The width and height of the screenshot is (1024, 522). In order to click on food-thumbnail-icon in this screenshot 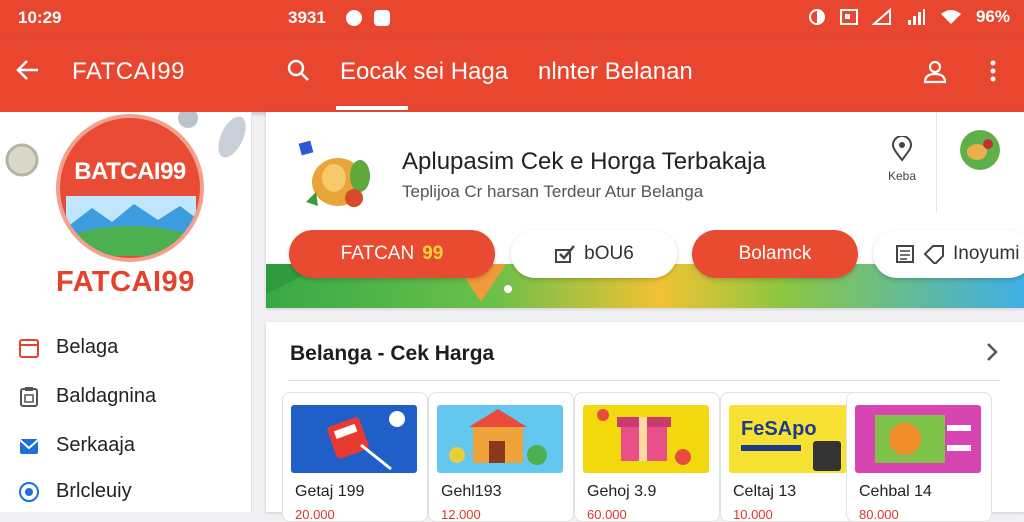, I will do `click(980, 150)`.